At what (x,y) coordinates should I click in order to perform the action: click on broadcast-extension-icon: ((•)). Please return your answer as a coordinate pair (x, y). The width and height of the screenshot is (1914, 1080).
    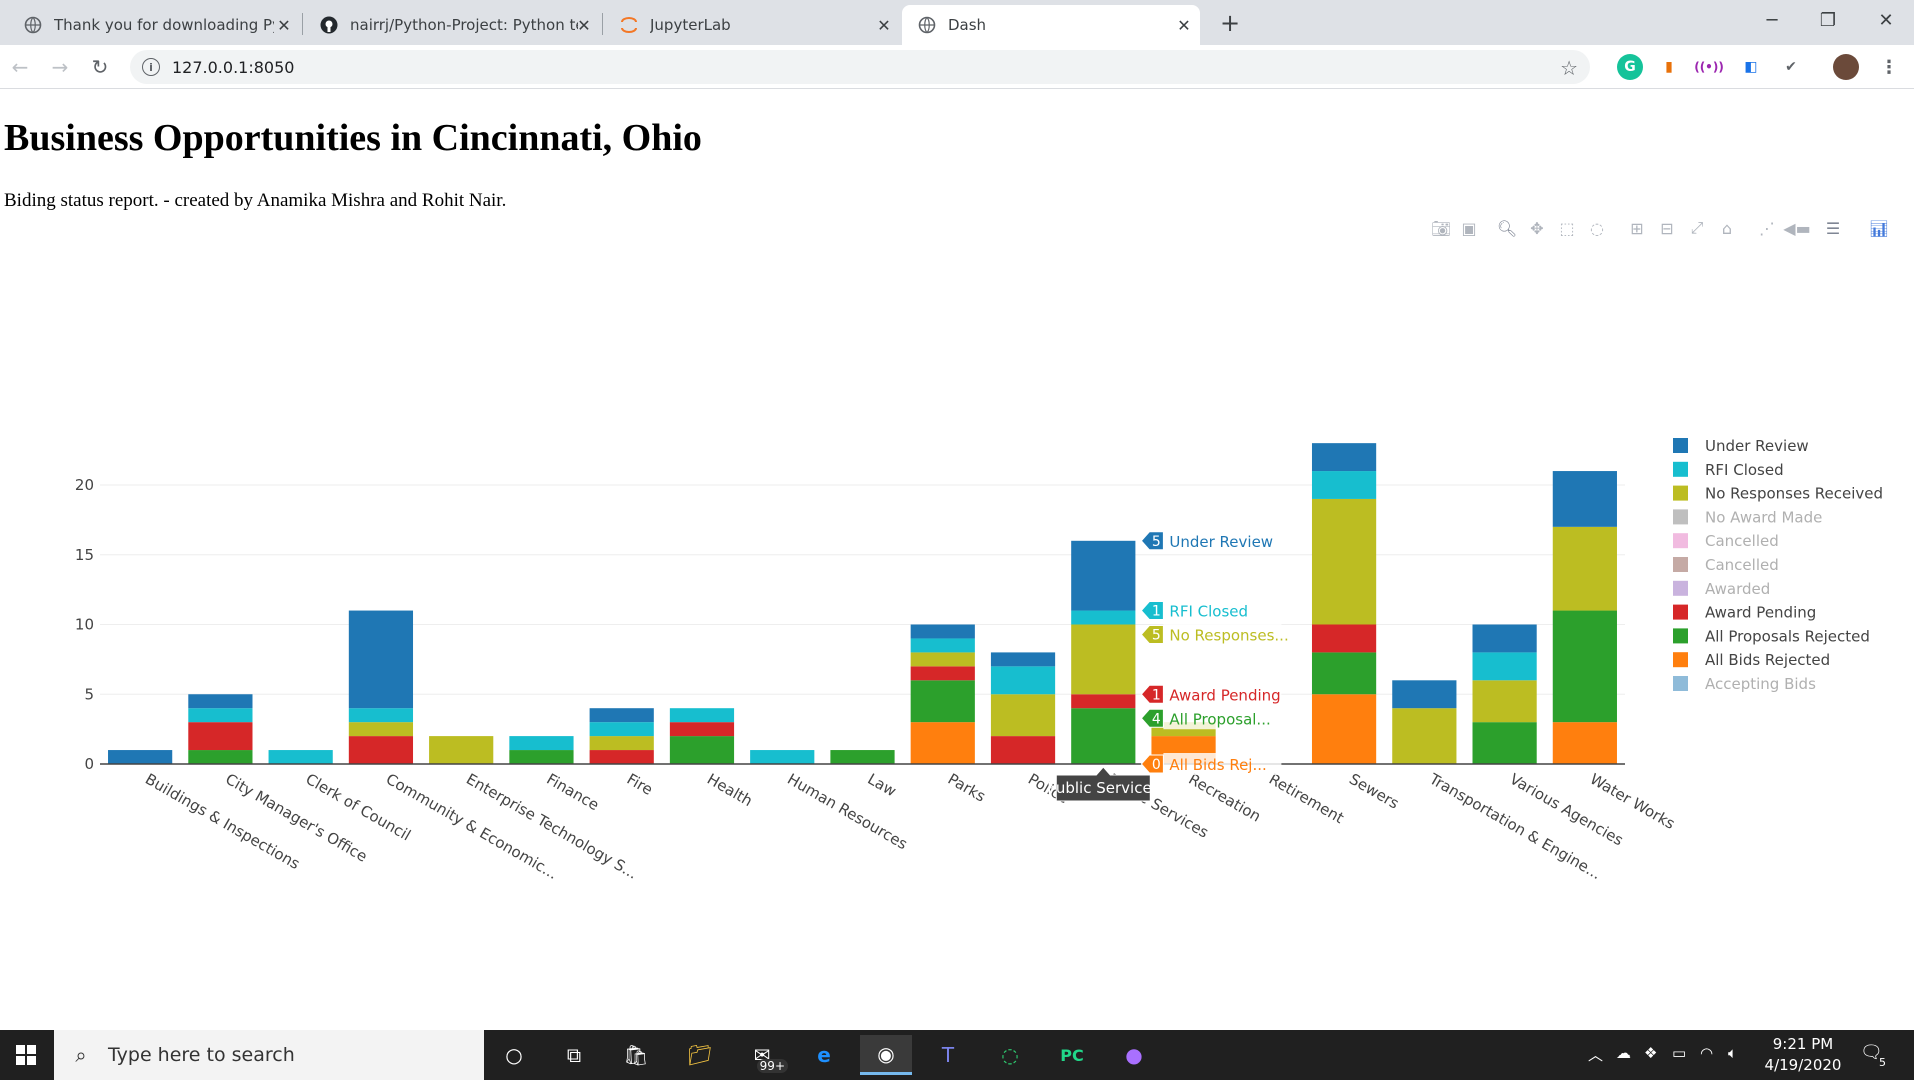
    Looking at the image, I should click on (1709, 67).